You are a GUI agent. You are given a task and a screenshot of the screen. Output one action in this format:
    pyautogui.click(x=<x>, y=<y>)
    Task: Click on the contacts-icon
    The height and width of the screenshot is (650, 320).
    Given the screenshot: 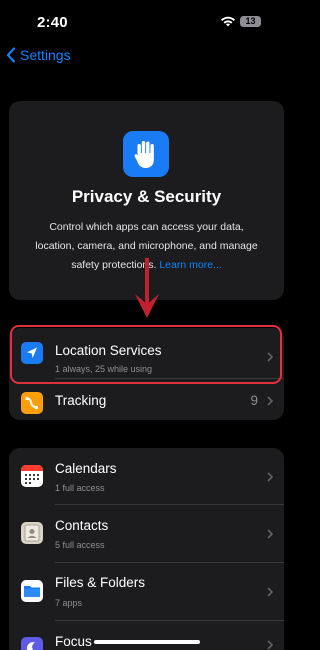 What is the action you would take?
    pyautogui.click(x=32, y=533)
    